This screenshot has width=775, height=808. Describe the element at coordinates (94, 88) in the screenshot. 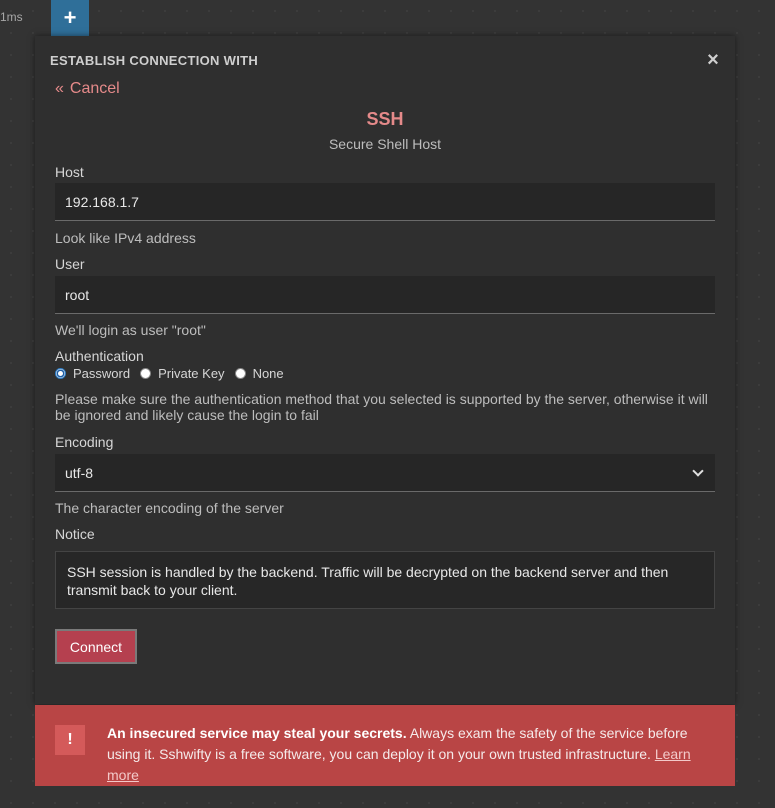

I see `cancel-label: Cancel` at that location.